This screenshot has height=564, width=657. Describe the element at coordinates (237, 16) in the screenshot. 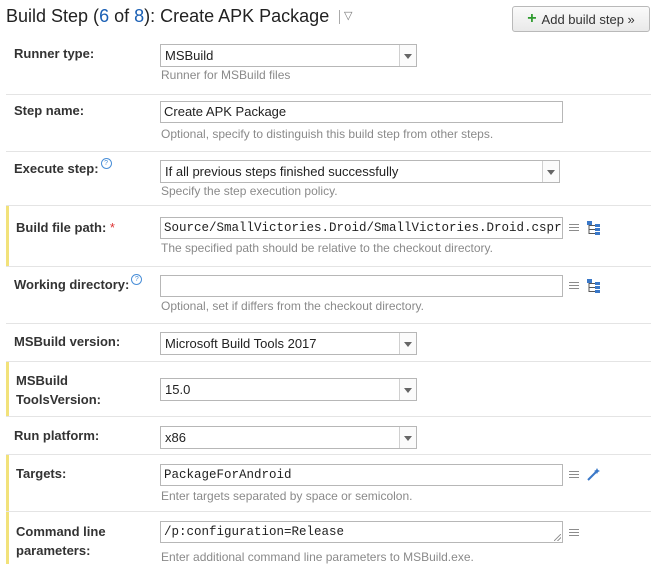

I see `title-suffix: ): Create APK Package` at that location.